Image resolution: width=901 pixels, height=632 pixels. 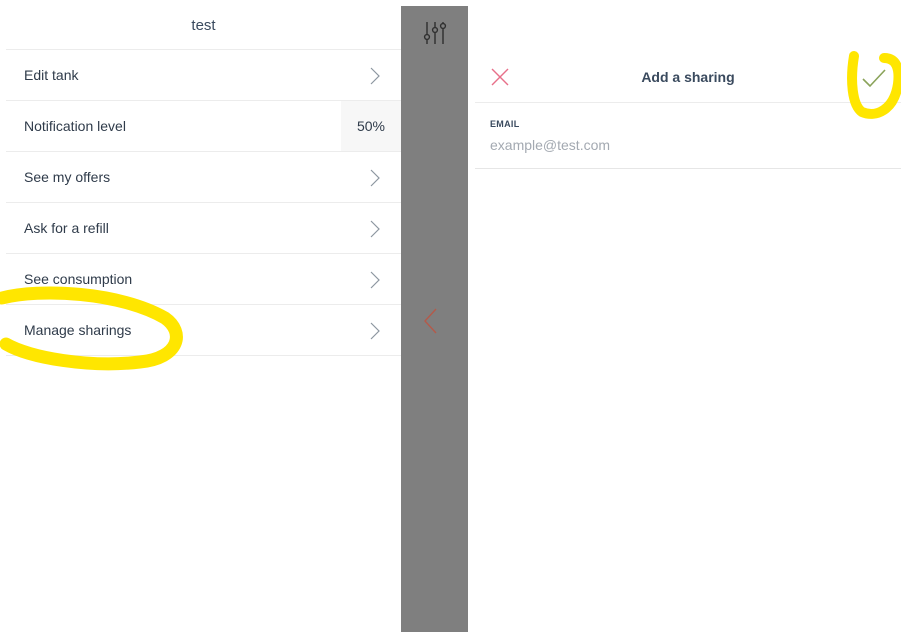 What do you see at coordinates (51, 75) in the screenshot?
I see `menu-item-label: Edit tank` at bounding box center [51, 75].